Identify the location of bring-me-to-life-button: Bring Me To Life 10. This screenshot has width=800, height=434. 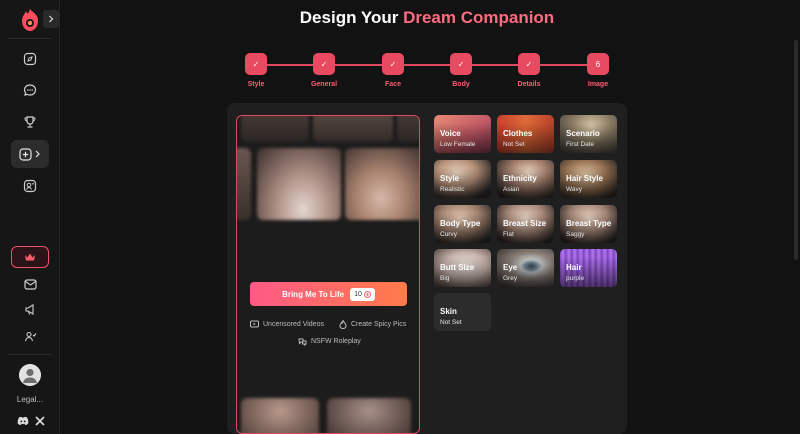
(328, 294).